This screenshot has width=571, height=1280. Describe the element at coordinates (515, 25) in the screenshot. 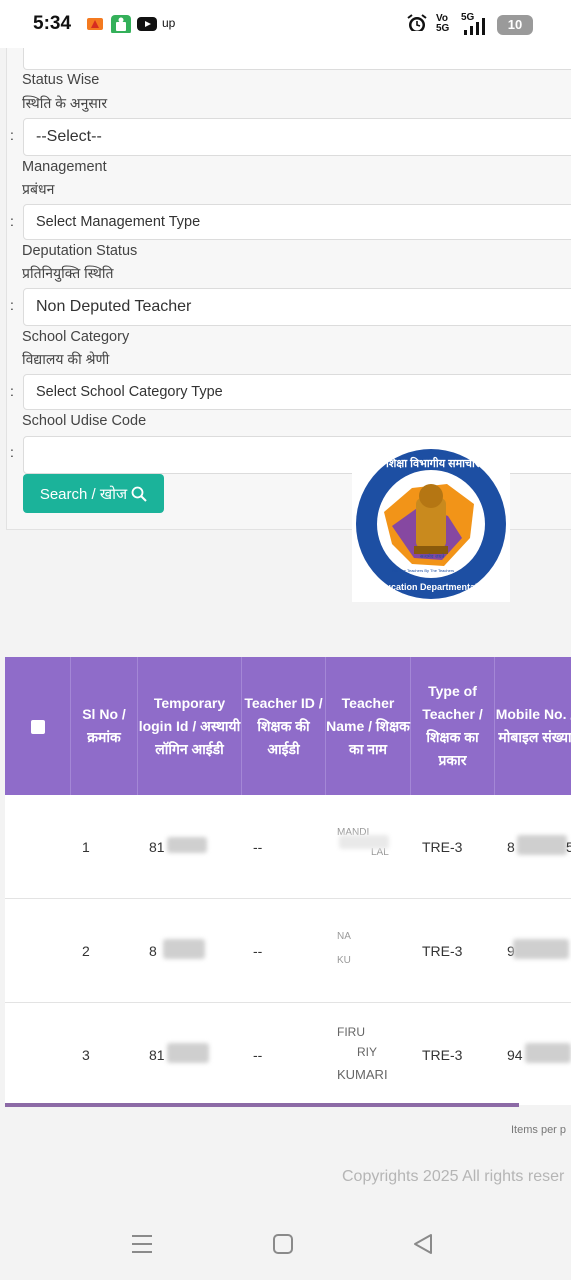

I see `battery-icon: 10` at that location.